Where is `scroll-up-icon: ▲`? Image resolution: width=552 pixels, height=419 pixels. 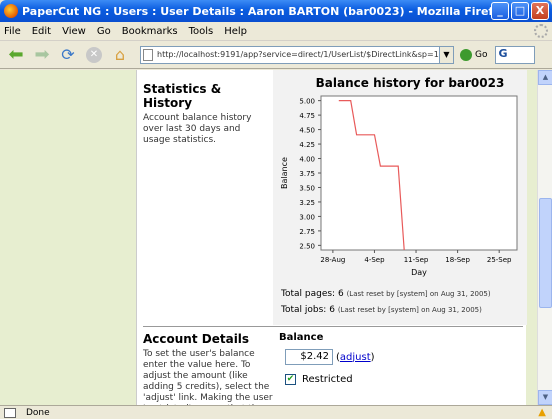 scroll-up-icon: ▲ is located at coordinates (545, 77).